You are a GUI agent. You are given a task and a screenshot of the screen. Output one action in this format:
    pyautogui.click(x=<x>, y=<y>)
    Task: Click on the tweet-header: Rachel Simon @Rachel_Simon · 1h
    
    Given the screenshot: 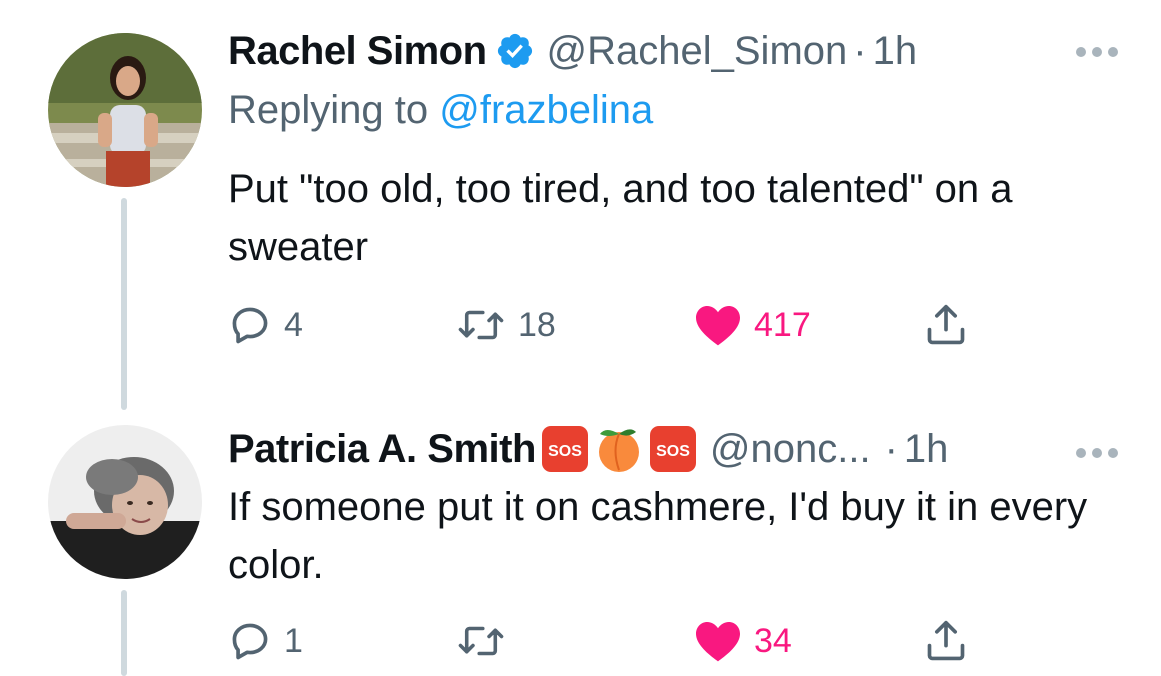 What is the action you would take?
    pyautogui.click(x=572, y=51)
    